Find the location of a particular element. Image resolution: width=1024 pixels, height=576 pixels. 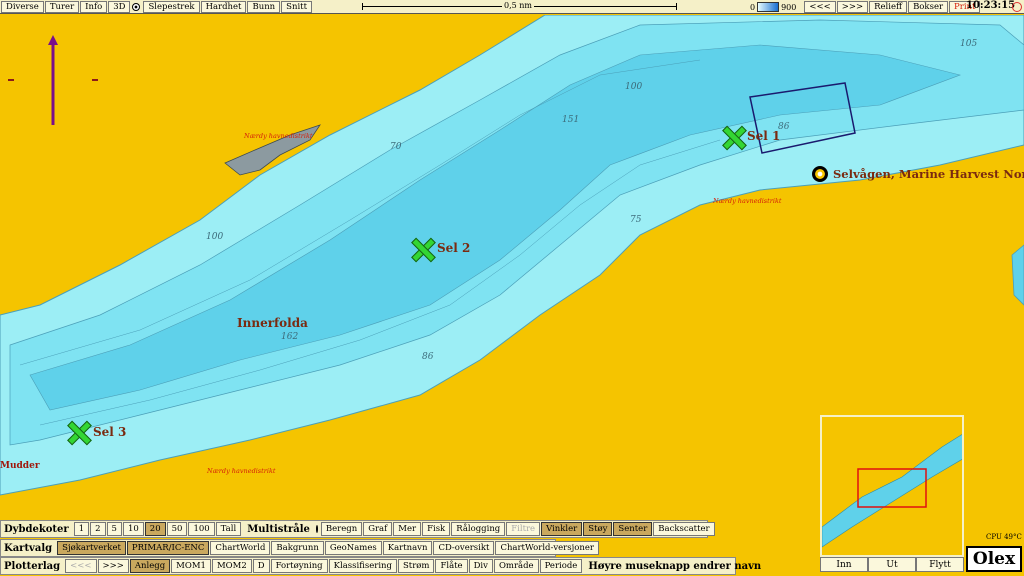

depth-label: 105 is located at coordinates (969, 44).